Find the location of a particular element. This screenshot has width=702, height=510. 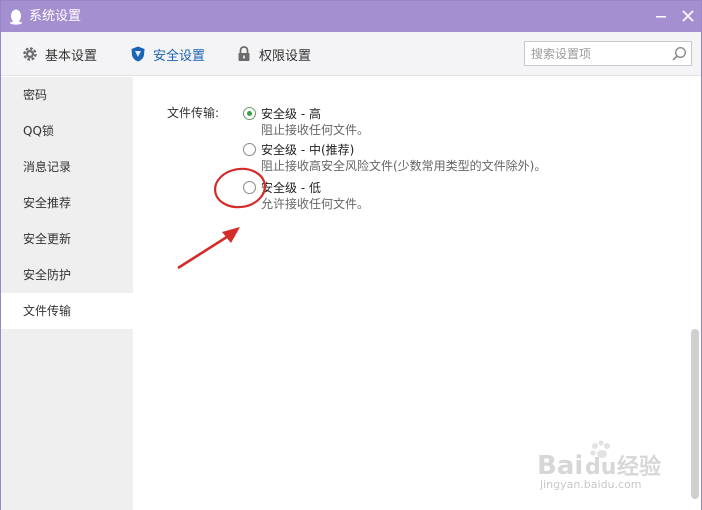

radio-medium is located at coordinates (249, 149).